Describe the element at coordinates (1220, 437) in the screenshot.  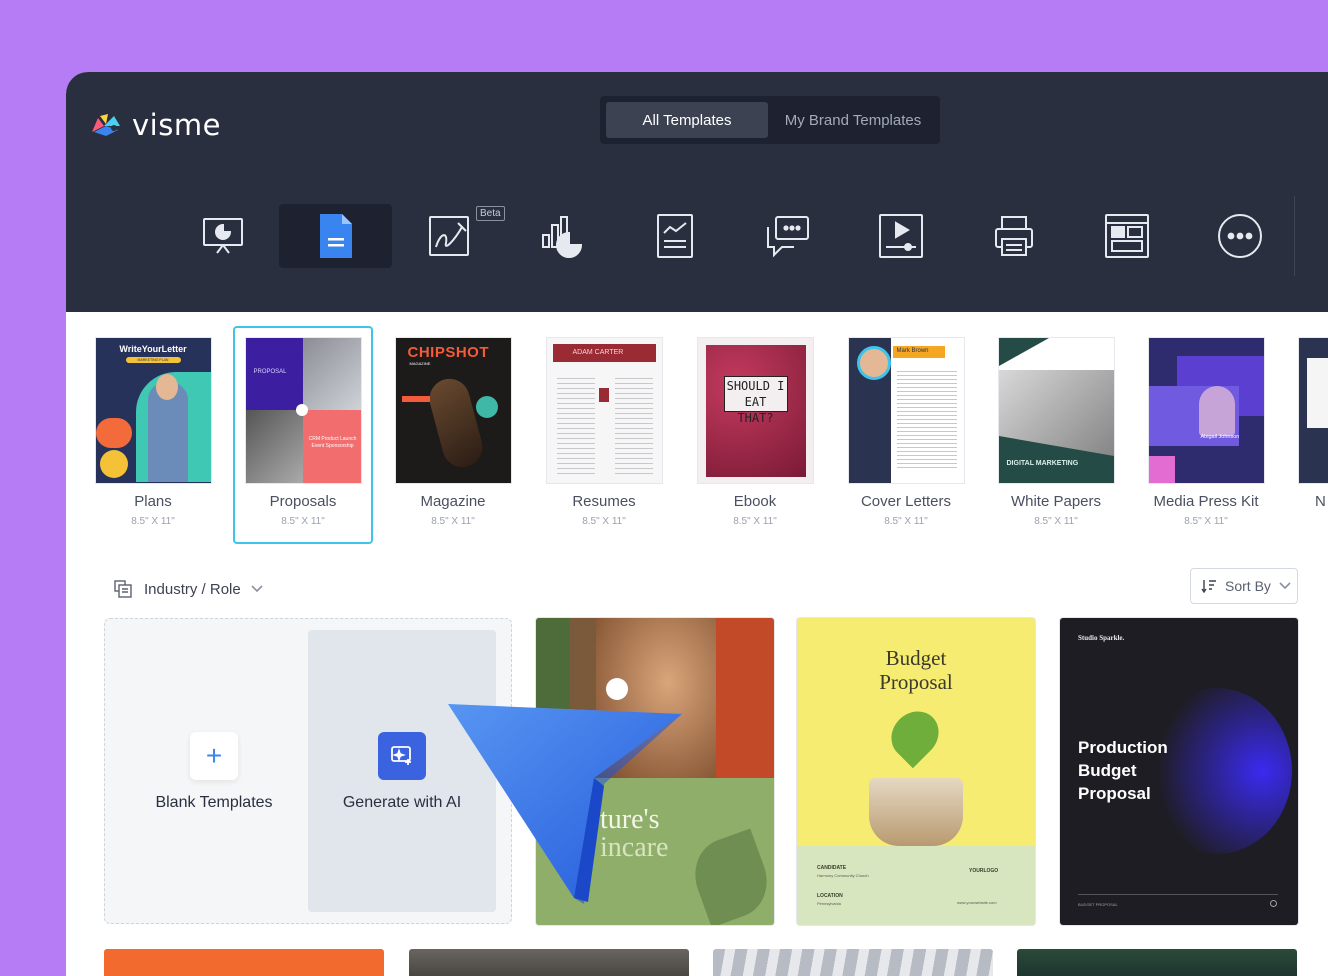
I see `media-press-kit-thumb-title: Abigail Johnson` at that location.